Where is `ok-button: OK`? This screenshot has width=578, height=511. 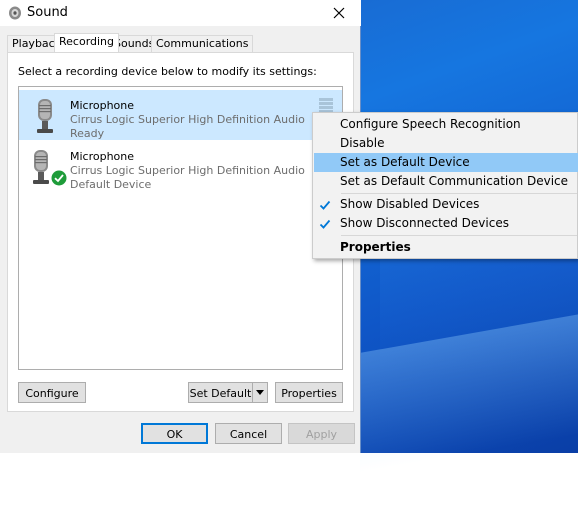
ok-button: OK is located at coordinates (174, 433).